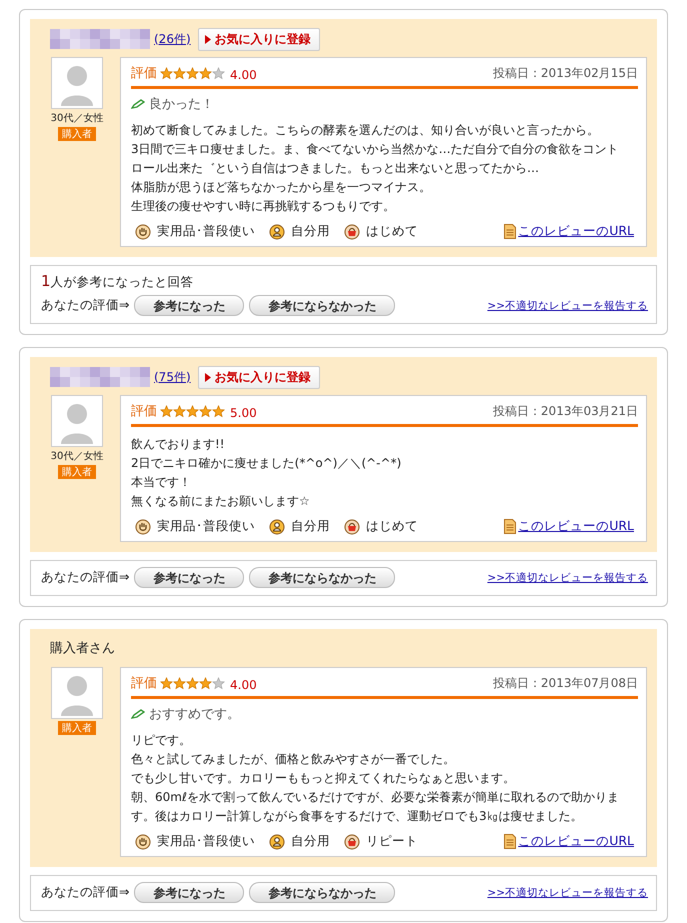  I want to click on review-count-link: (75件), so click(172, 377).